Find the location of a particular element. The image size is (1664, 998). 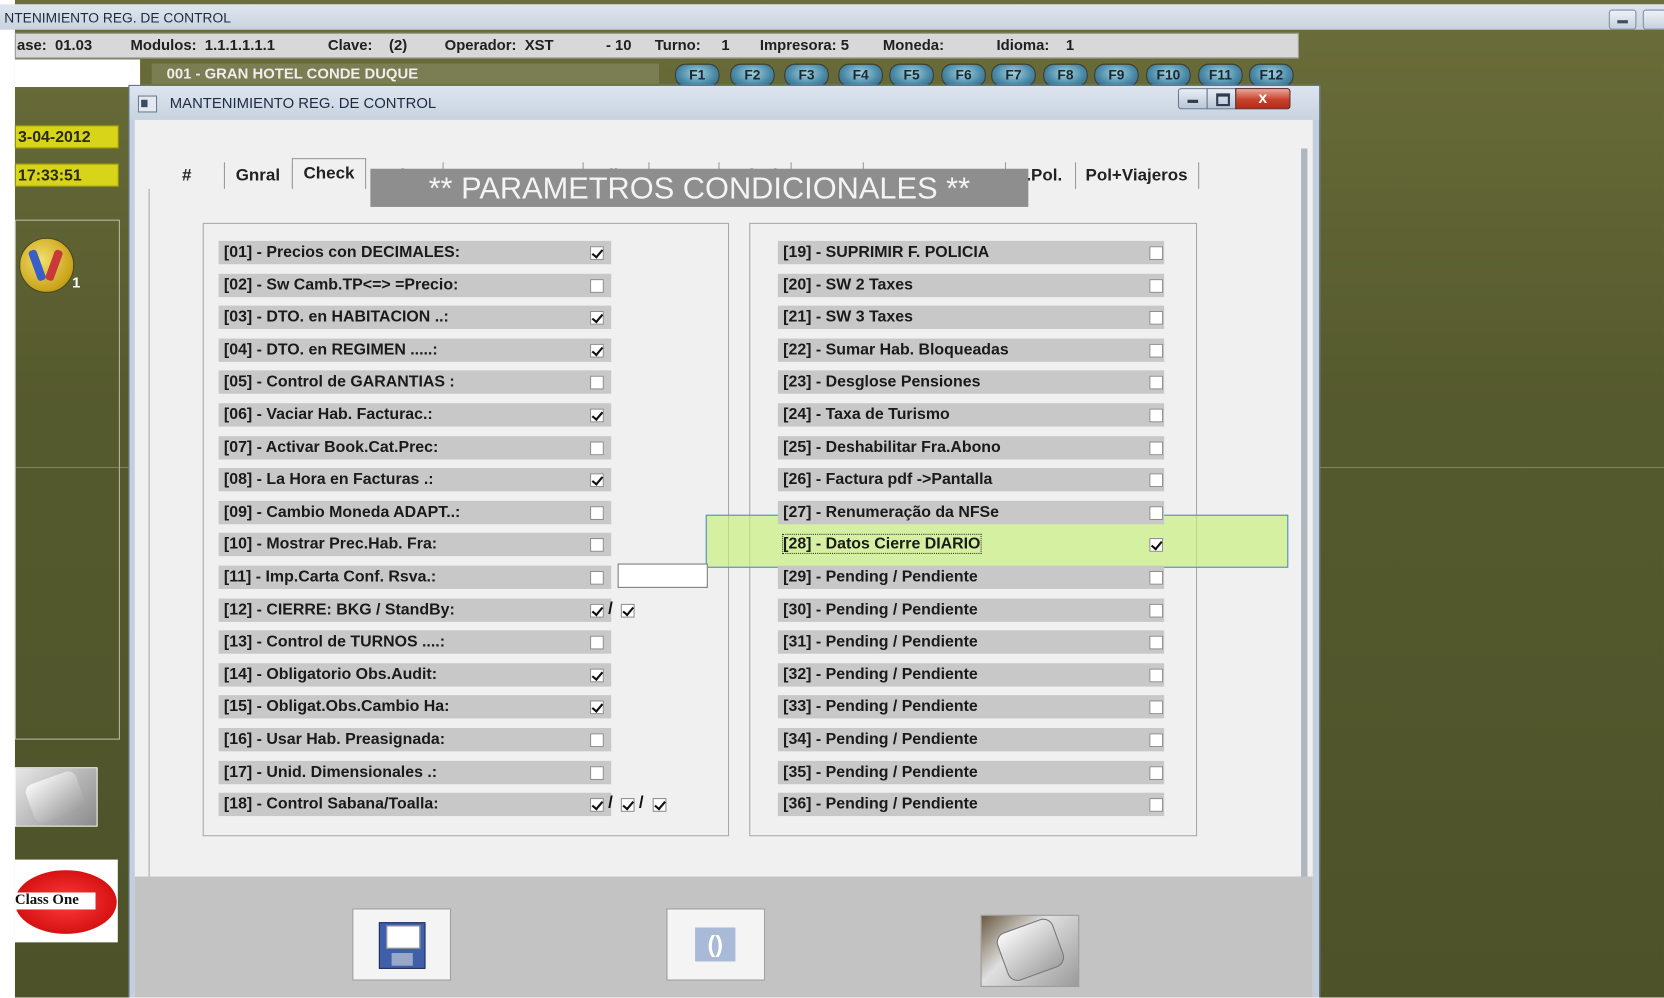

info-moneda: Moneda: is located at coordinates (913, 45).